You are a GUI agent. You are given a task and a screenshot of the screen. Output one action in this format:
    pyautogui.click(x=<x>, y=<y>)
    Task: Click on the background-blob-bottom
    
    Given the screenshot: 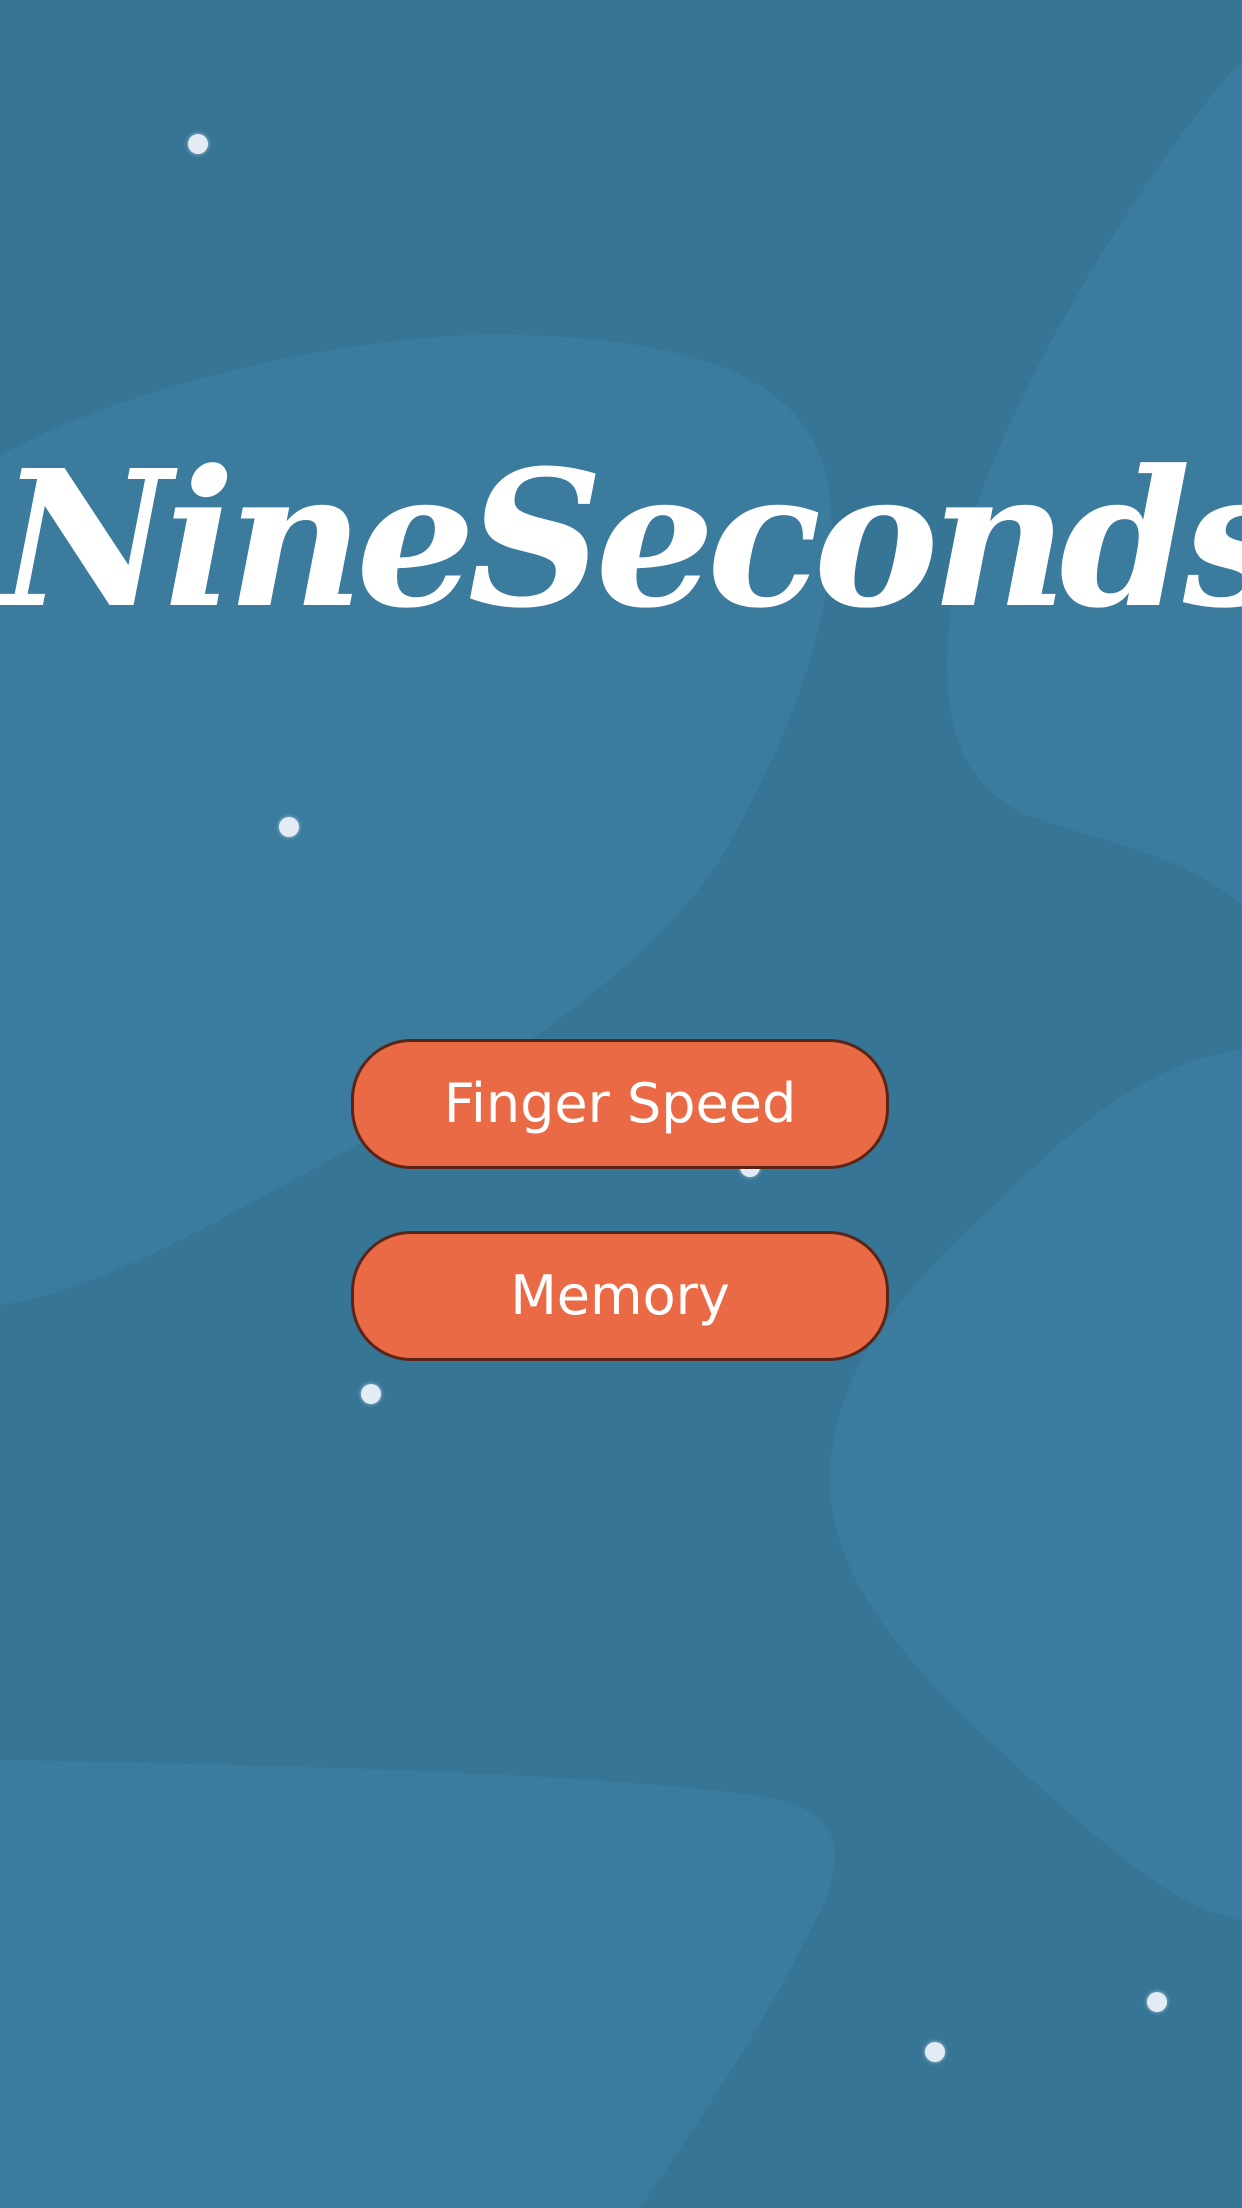 What is the action you would take?
    pyautogui.click(x=417, y=1984)
    